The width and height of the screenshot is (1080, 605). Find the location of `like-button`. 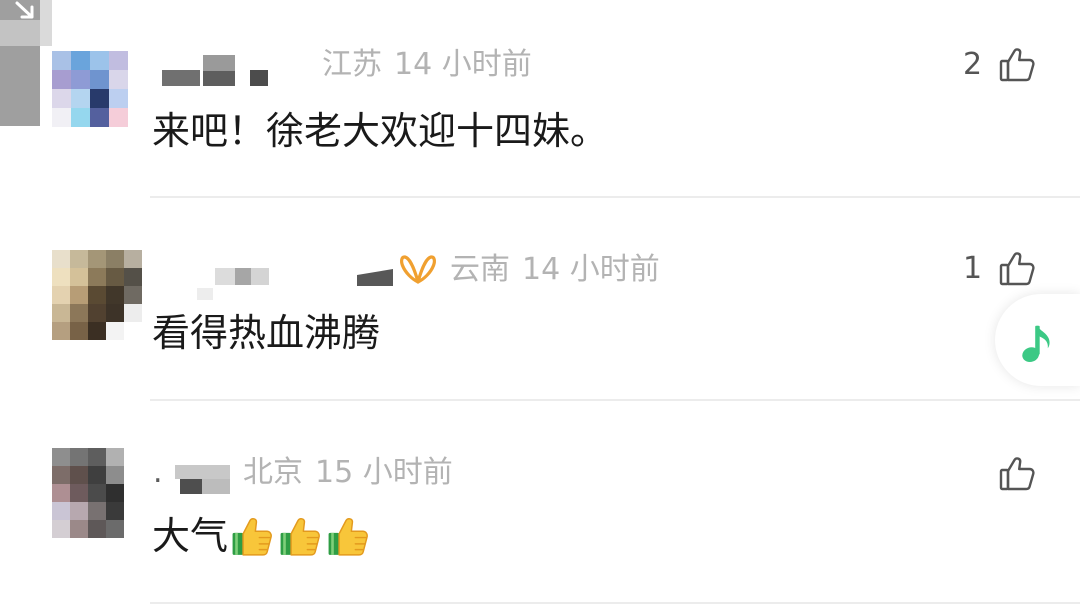

like-button is located at coordinates (999, 474).